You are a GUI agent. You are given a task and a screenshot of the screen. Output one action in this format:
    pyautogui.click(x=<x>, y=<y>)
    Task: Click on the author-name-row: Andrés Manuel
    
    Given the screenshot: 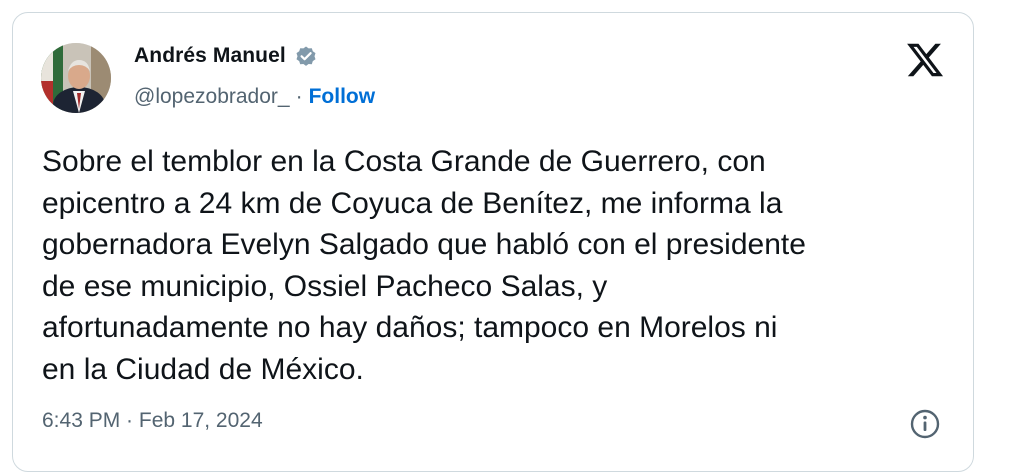 What is the action you would take?
    pyautogui.click(x=226, y=56)
    